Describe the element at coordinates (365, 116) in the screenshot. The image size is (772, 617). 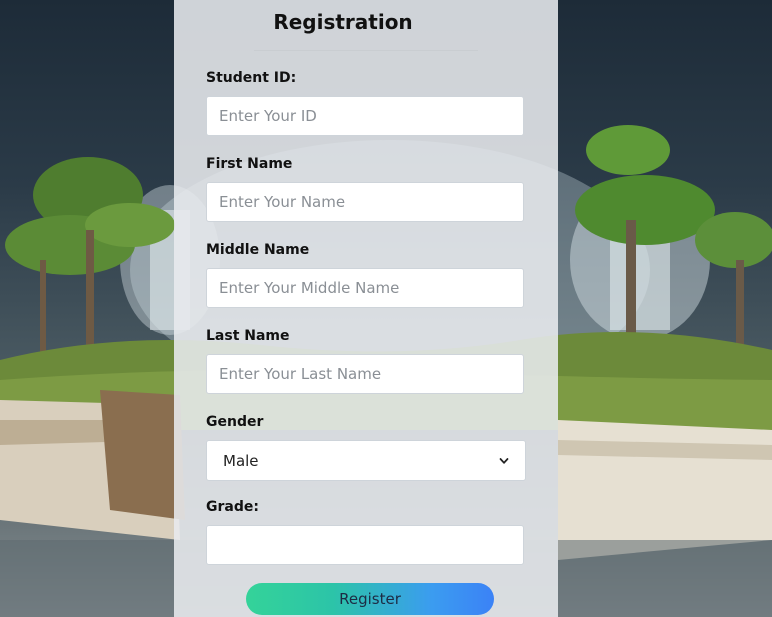
I see `student-id-input` at that location.